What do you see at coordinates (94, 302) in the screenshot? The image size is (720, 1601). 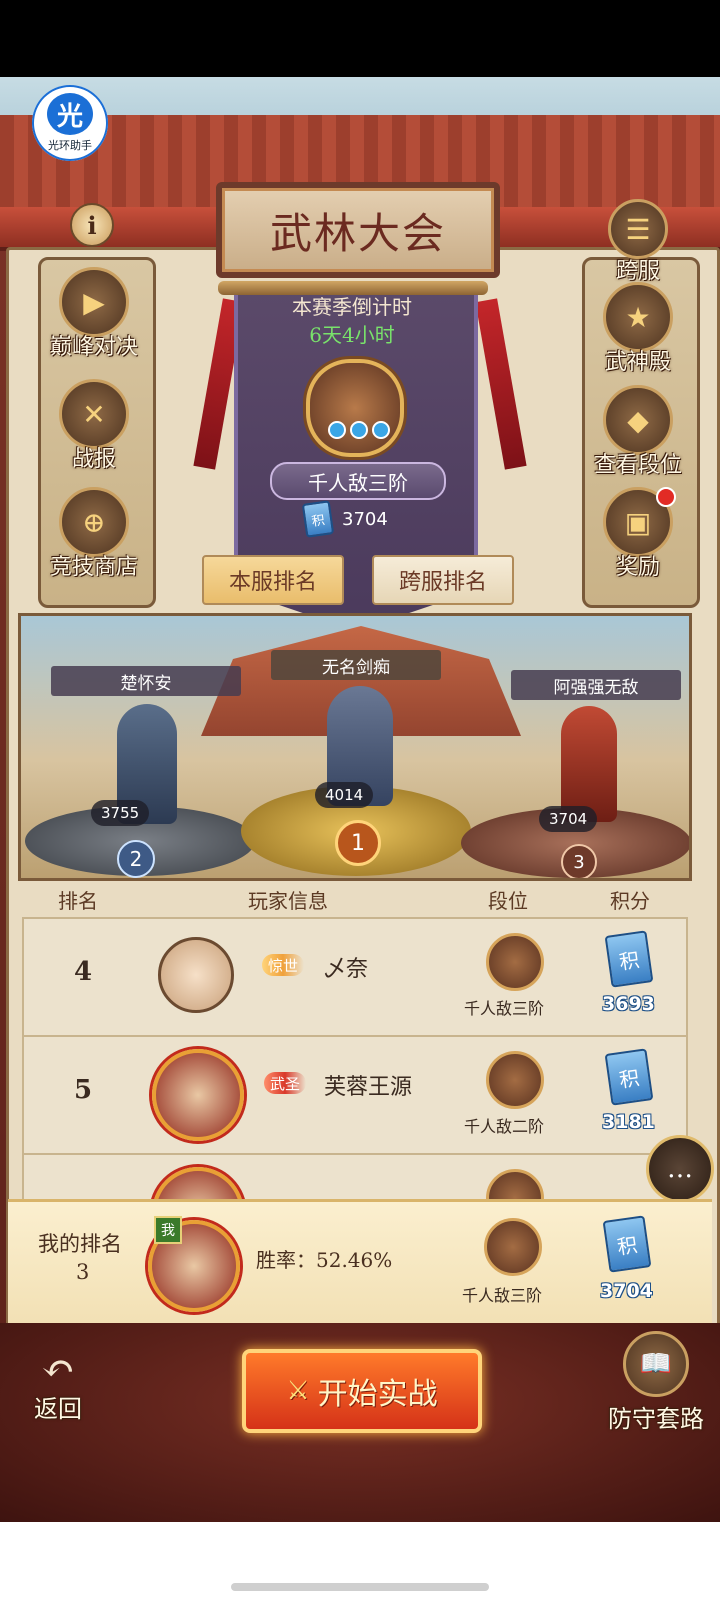 I see `peak-battle-icon: ▶` at bounding box center [94, 302].